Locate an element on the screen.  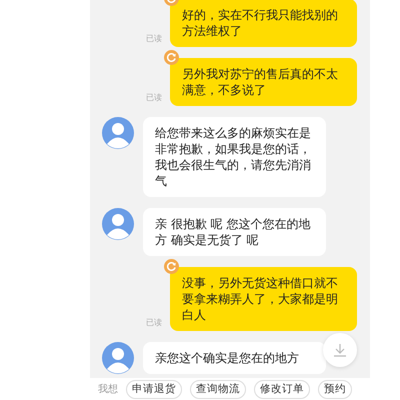
quick-reply-chip: 查询物流 is located at coordinates (218, 389).